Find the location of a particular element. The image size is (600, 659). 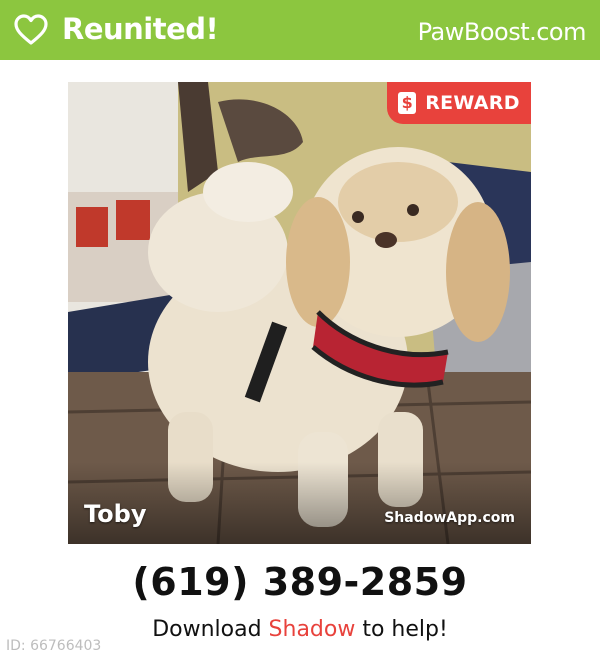

shadow-app-link: Shadow is located at coordinates (312, 629).